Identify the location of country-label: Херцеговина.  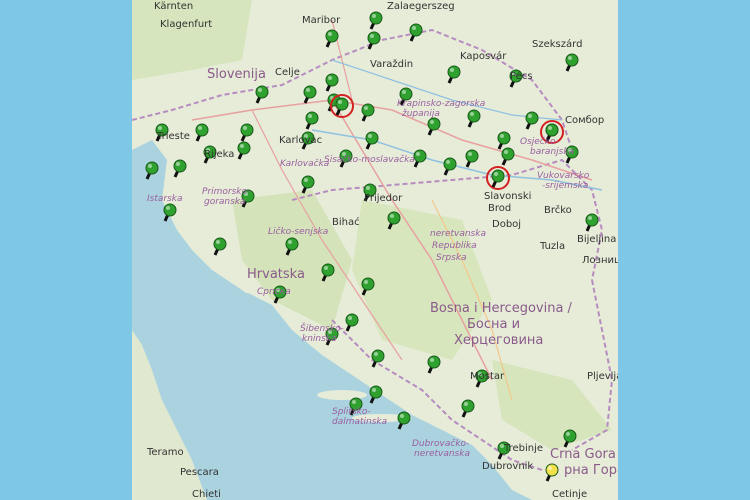
(499, 340).